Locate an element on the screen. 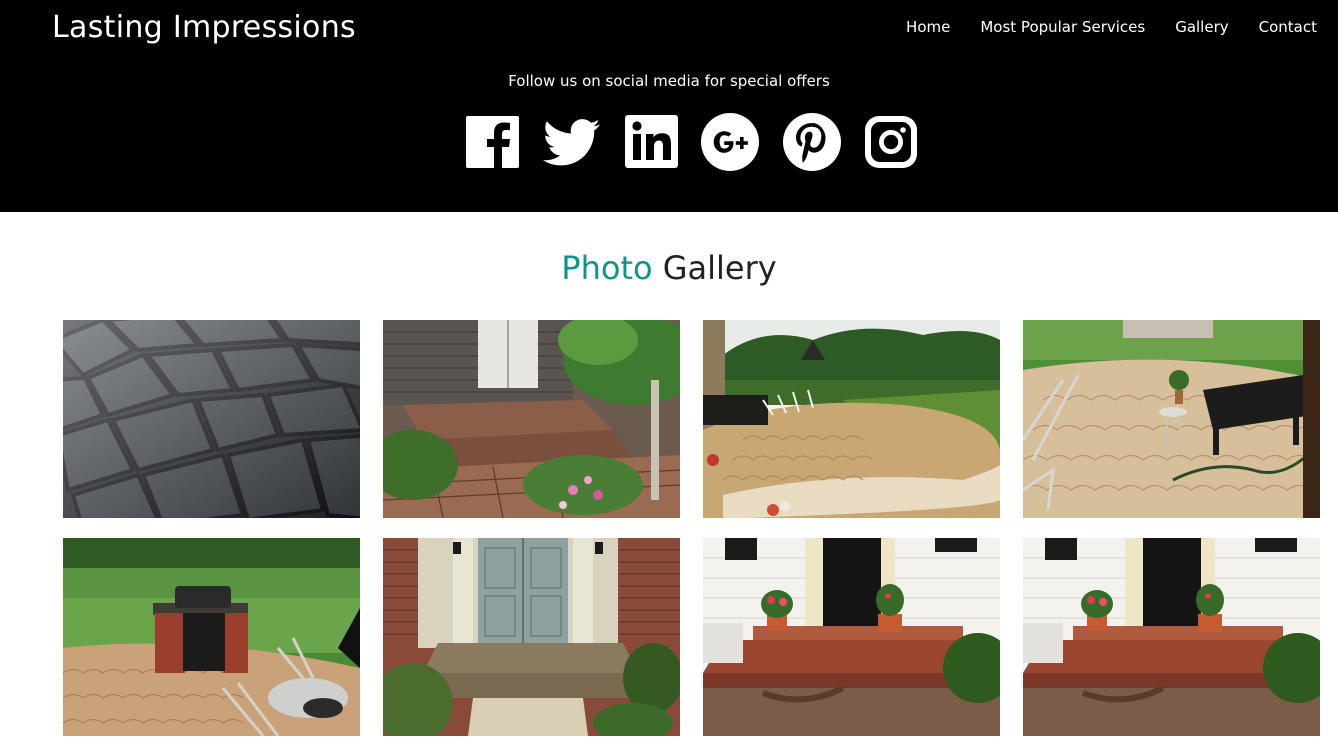 This screenshot has height=738, width=1338. gallery-heading: Photo Gallery is located at coordinates (669, 268).